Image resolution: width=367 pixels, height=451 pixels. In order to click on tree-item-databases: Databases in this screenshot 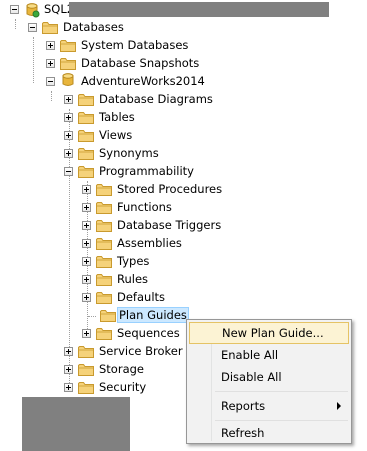, I will do `click(93, 27)`.